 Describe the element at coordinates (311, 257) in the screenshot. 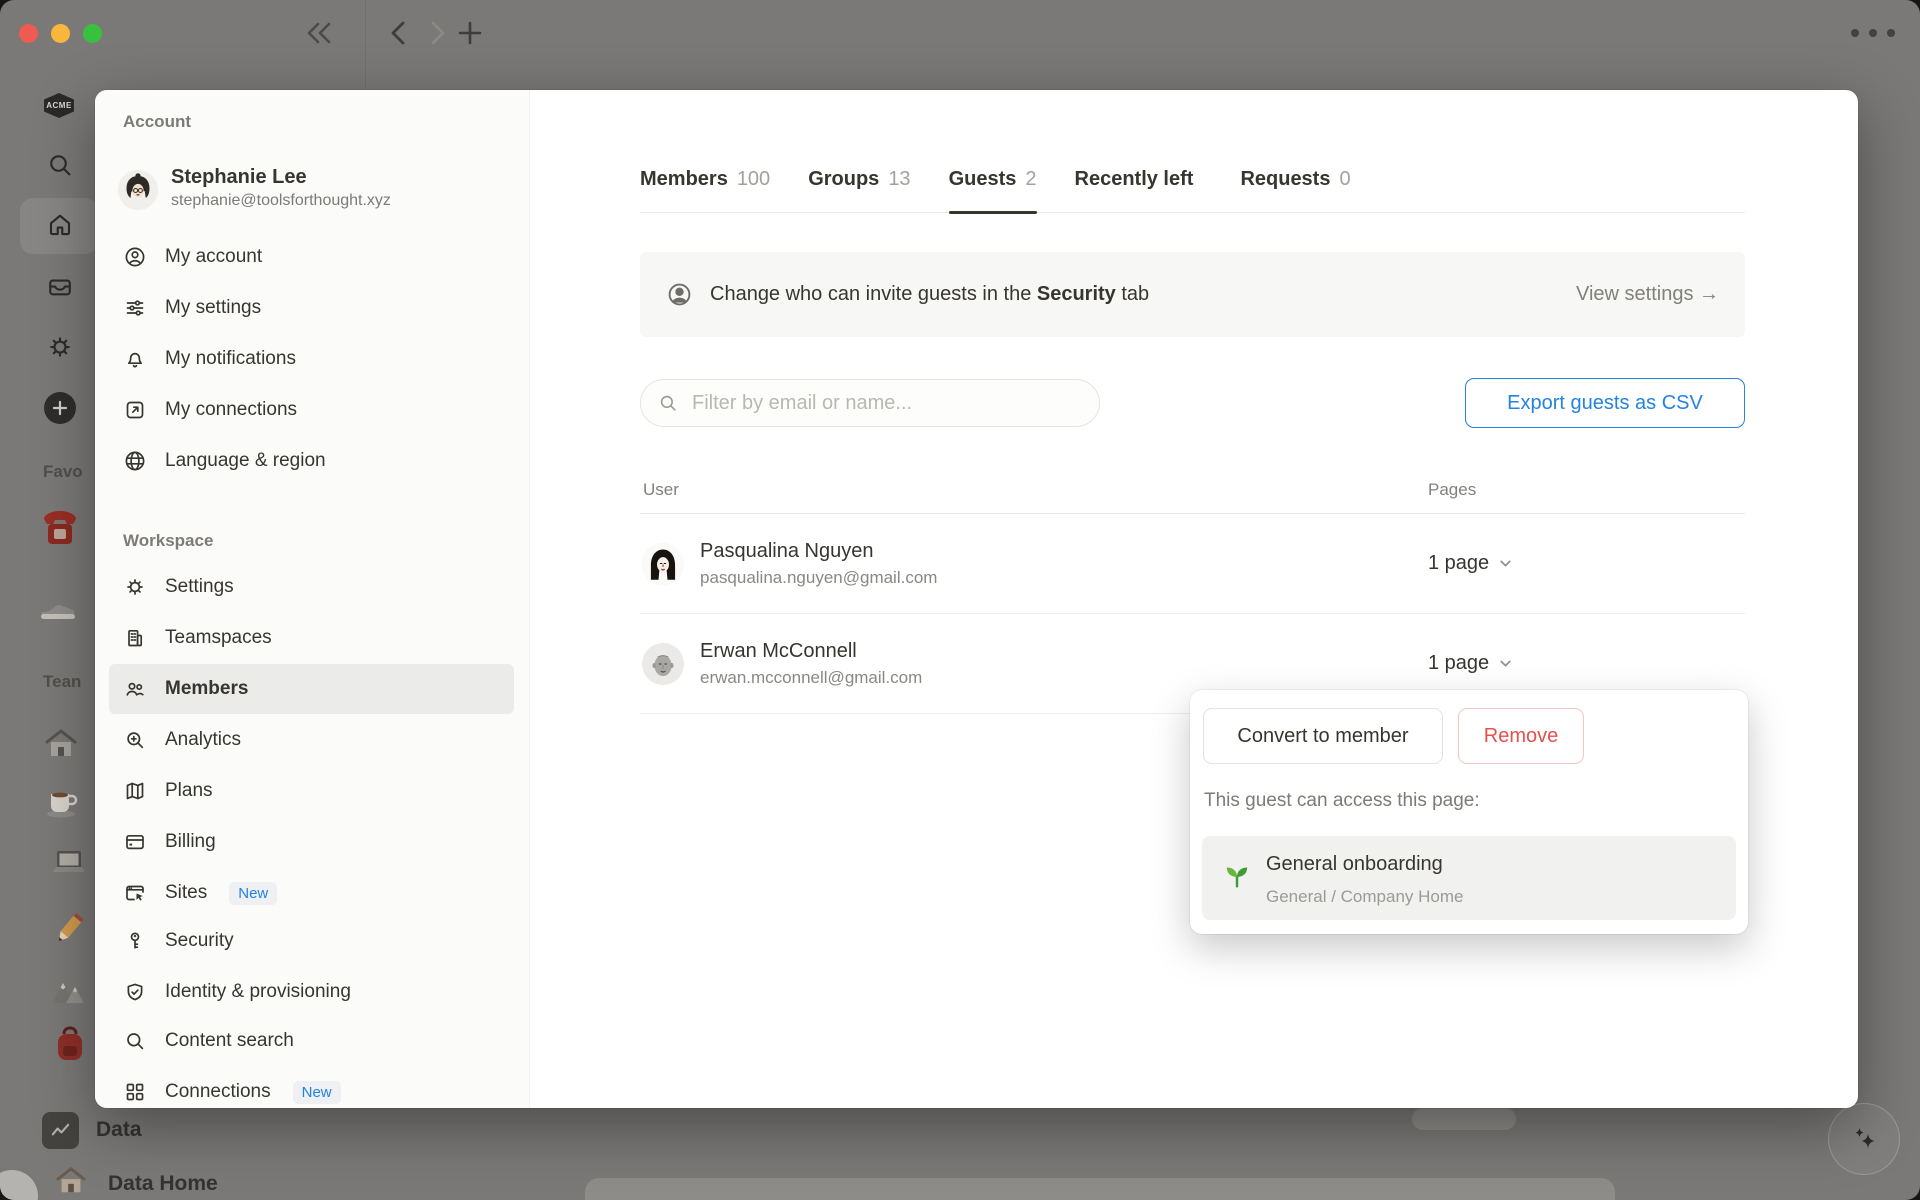

I see `sidebar-item-my-account: My account` at that location.